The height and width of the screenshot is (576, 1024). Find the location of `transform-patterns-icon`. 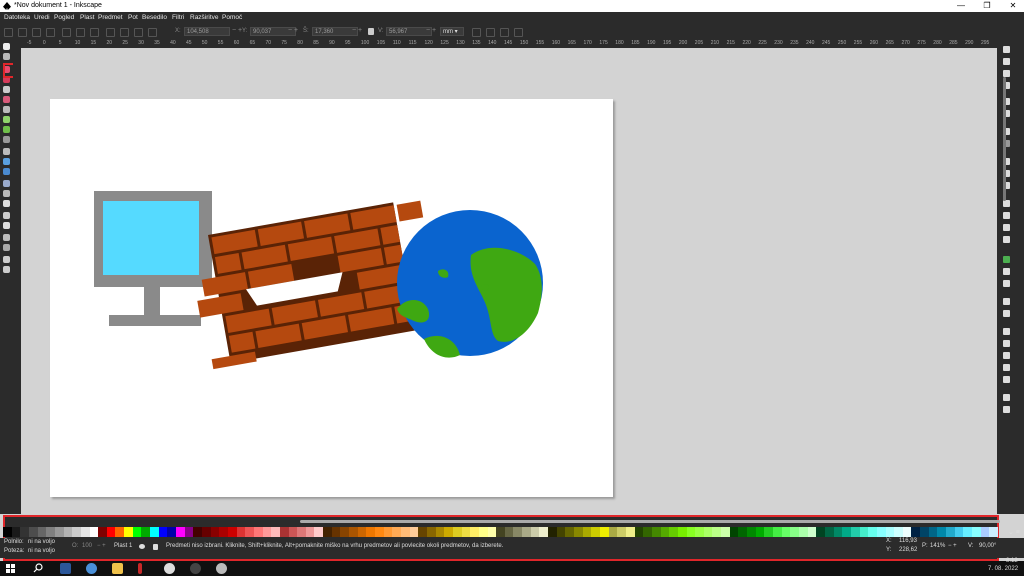

transform-patterns-icon is located at coordinates (518, 32).